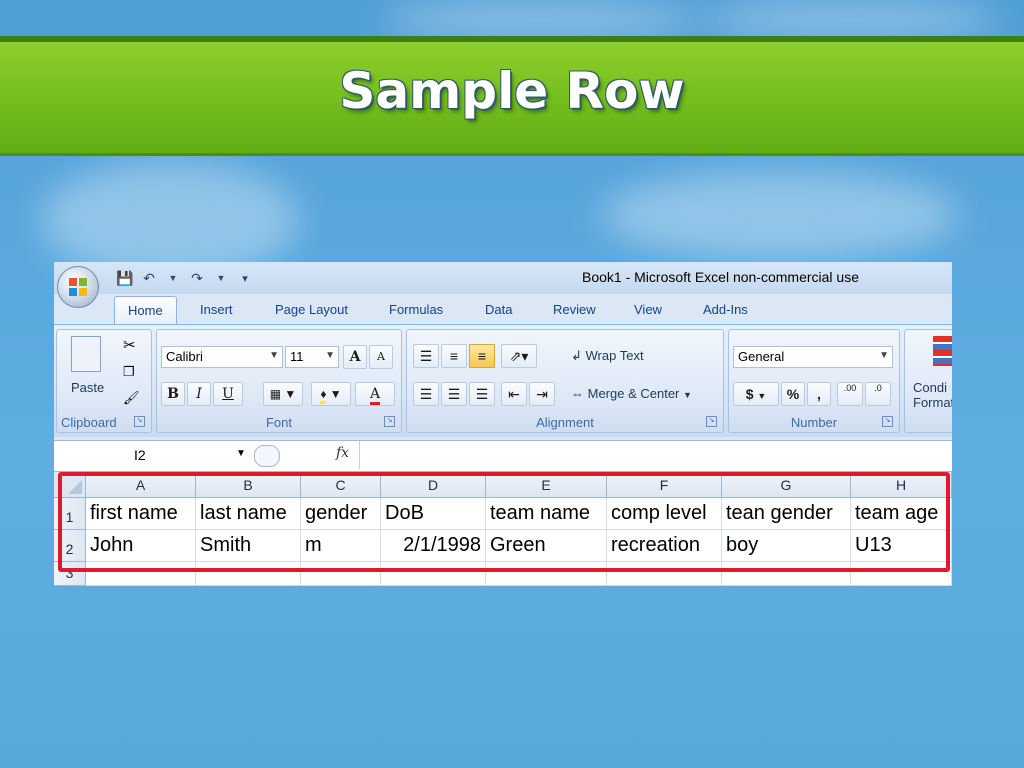 The image size is (1024, 768). I want to click on comma-button: ,, so click(819, 394).